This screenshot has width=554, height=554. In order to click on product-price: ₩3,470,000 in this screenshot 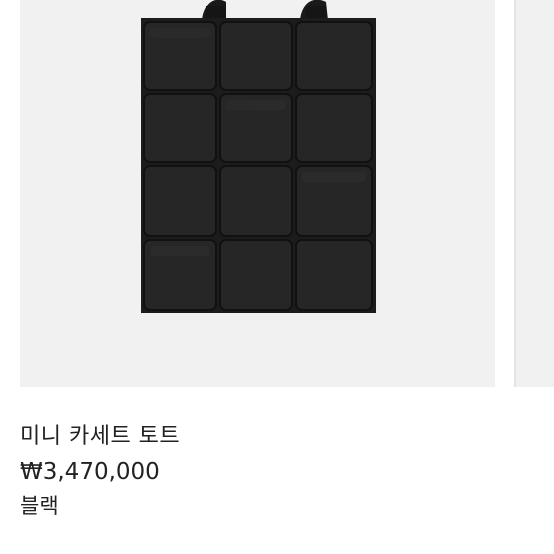, I will do `click(90, 472)`.